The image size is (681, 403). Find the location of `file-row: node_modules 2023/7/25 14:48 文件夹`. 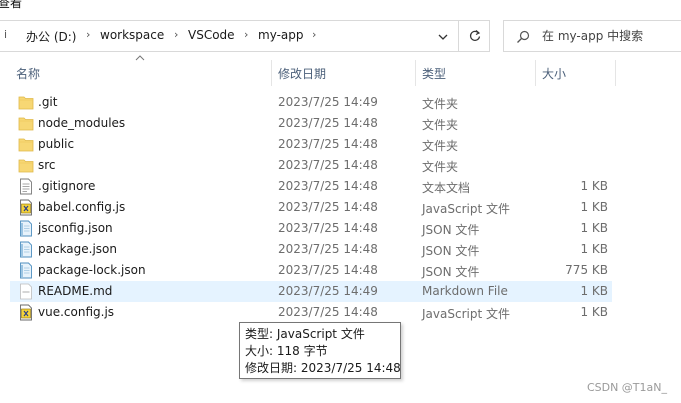

file-row: node_modules 2023/7/25 14:48 文件夹 is located at coordinates (311, 123).